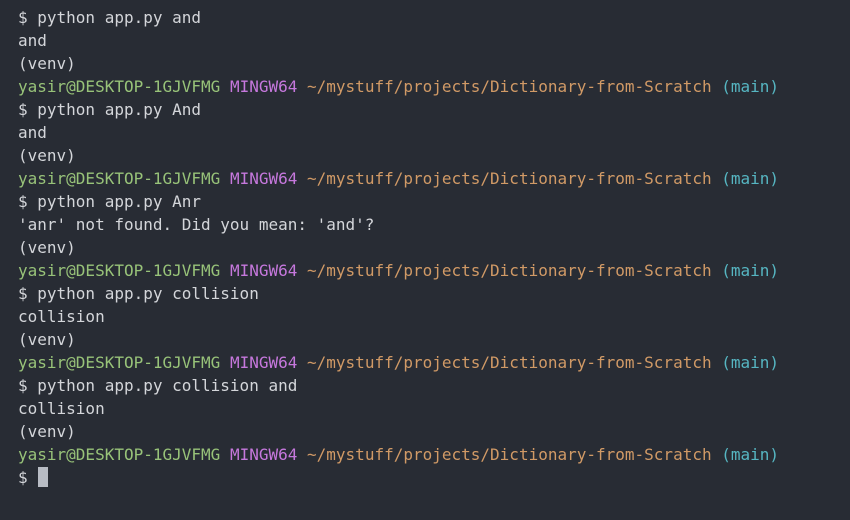 The height and width of the screenshot is (520, 850). What do you see at coordinates (110, 17) in the screenshot?
I see `command-line: $ python app.py and` at bounding box center [110, 17].